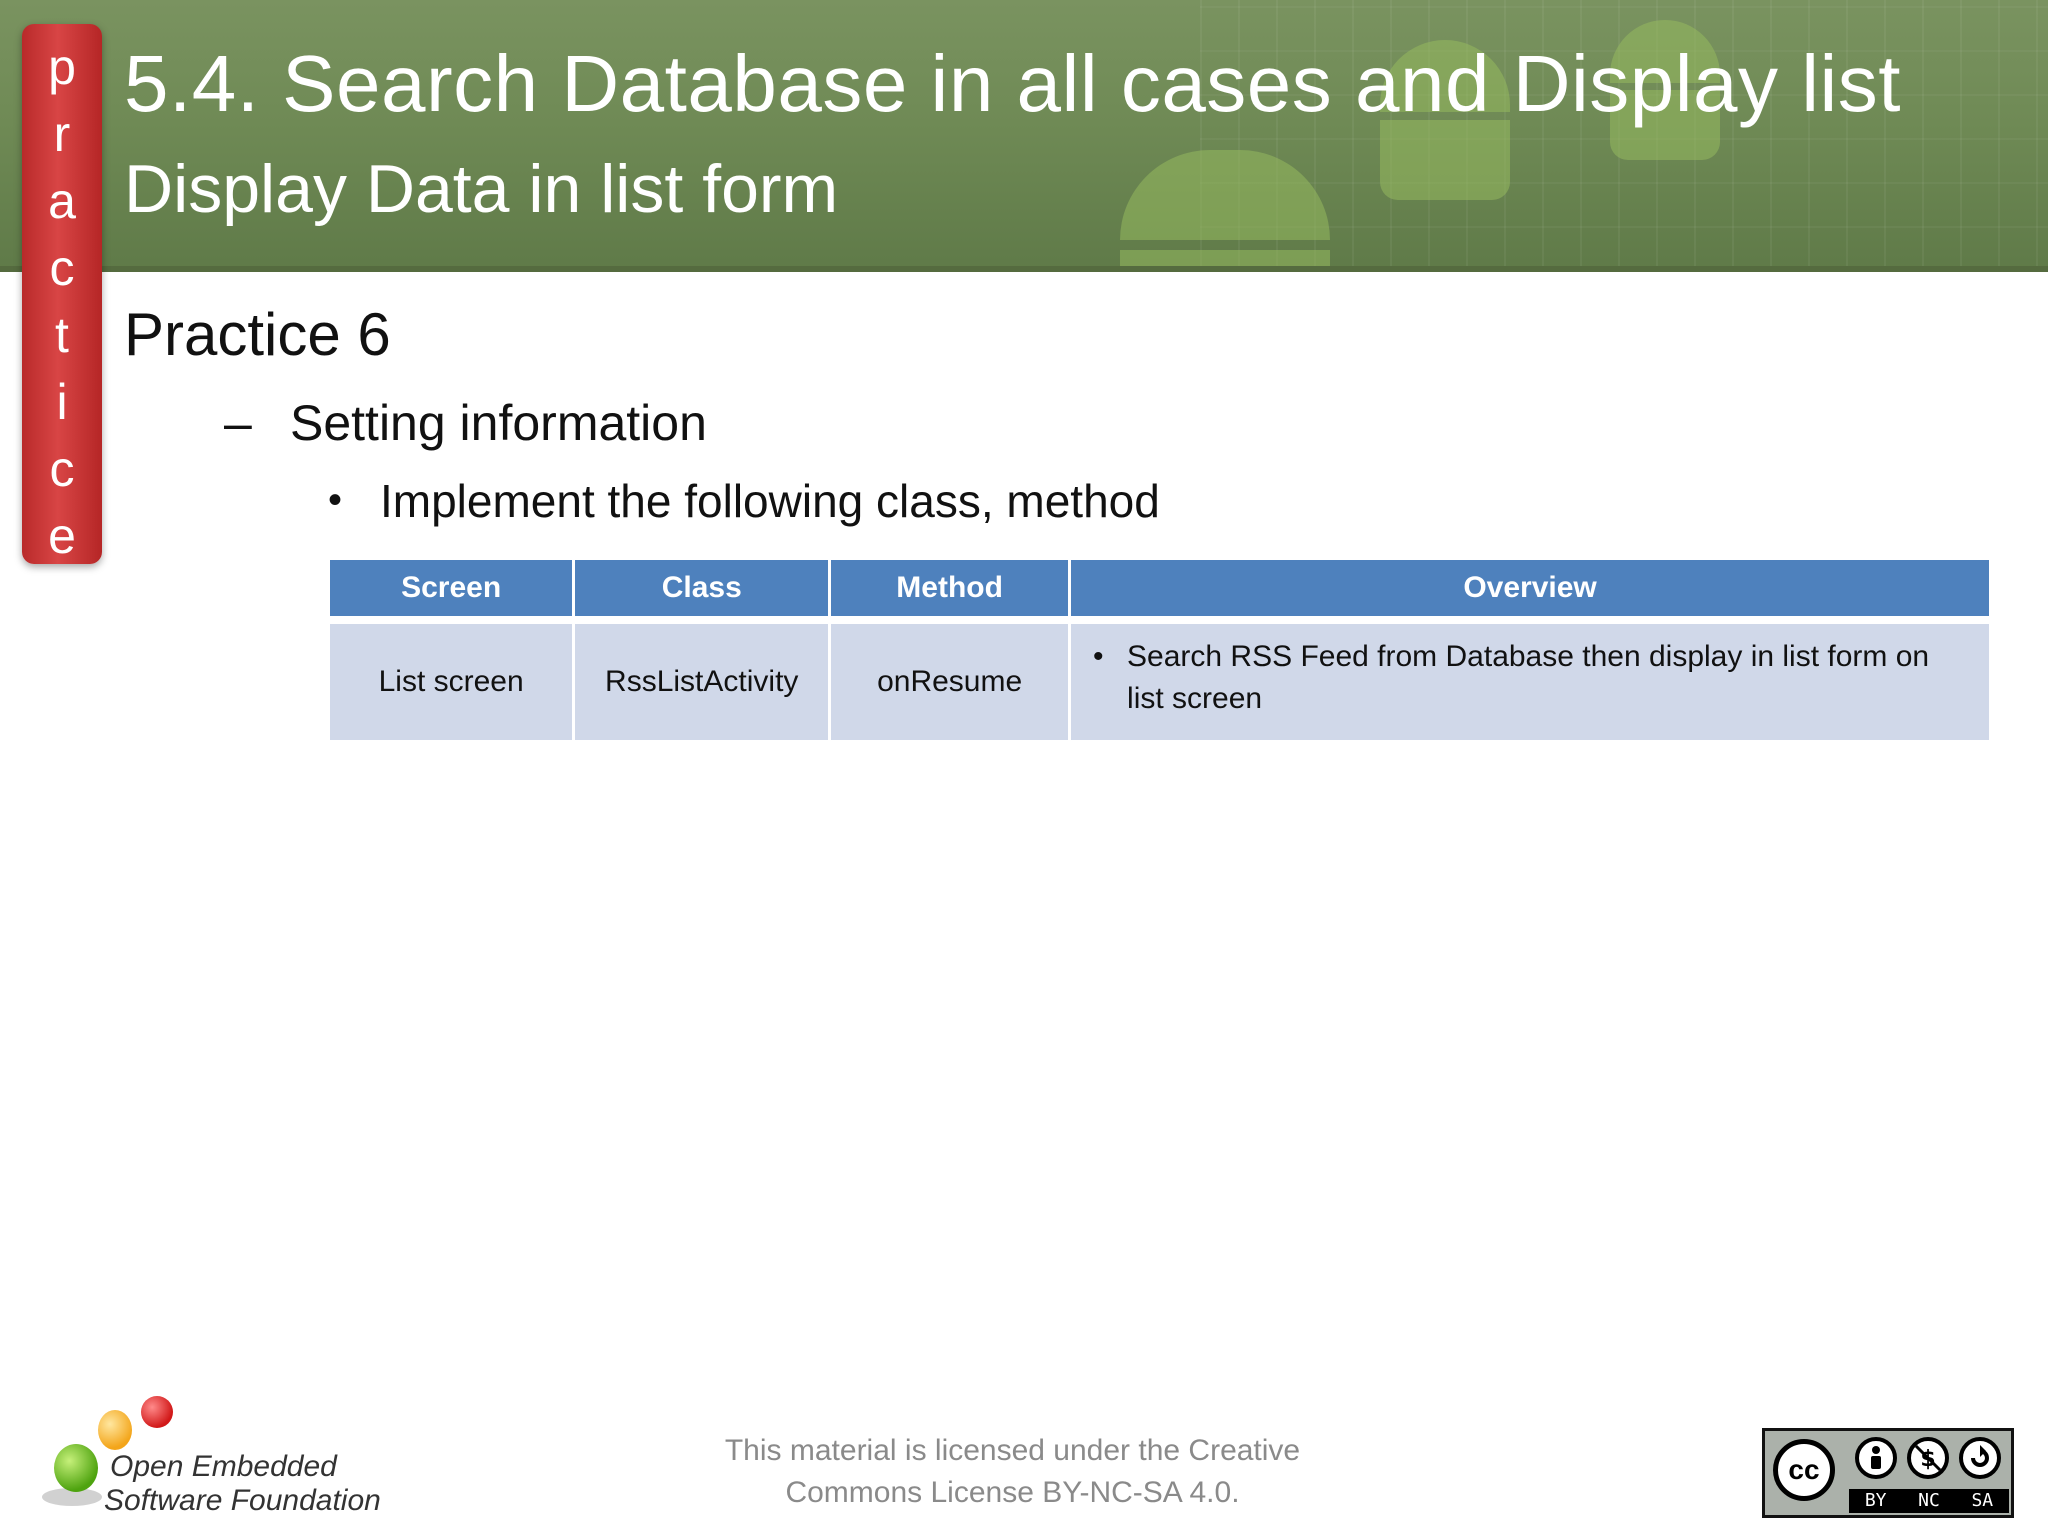 The height and width of the screenshot is (1536, 2048). I want to click on logo-green-ball-icon, so click(76, 1468).